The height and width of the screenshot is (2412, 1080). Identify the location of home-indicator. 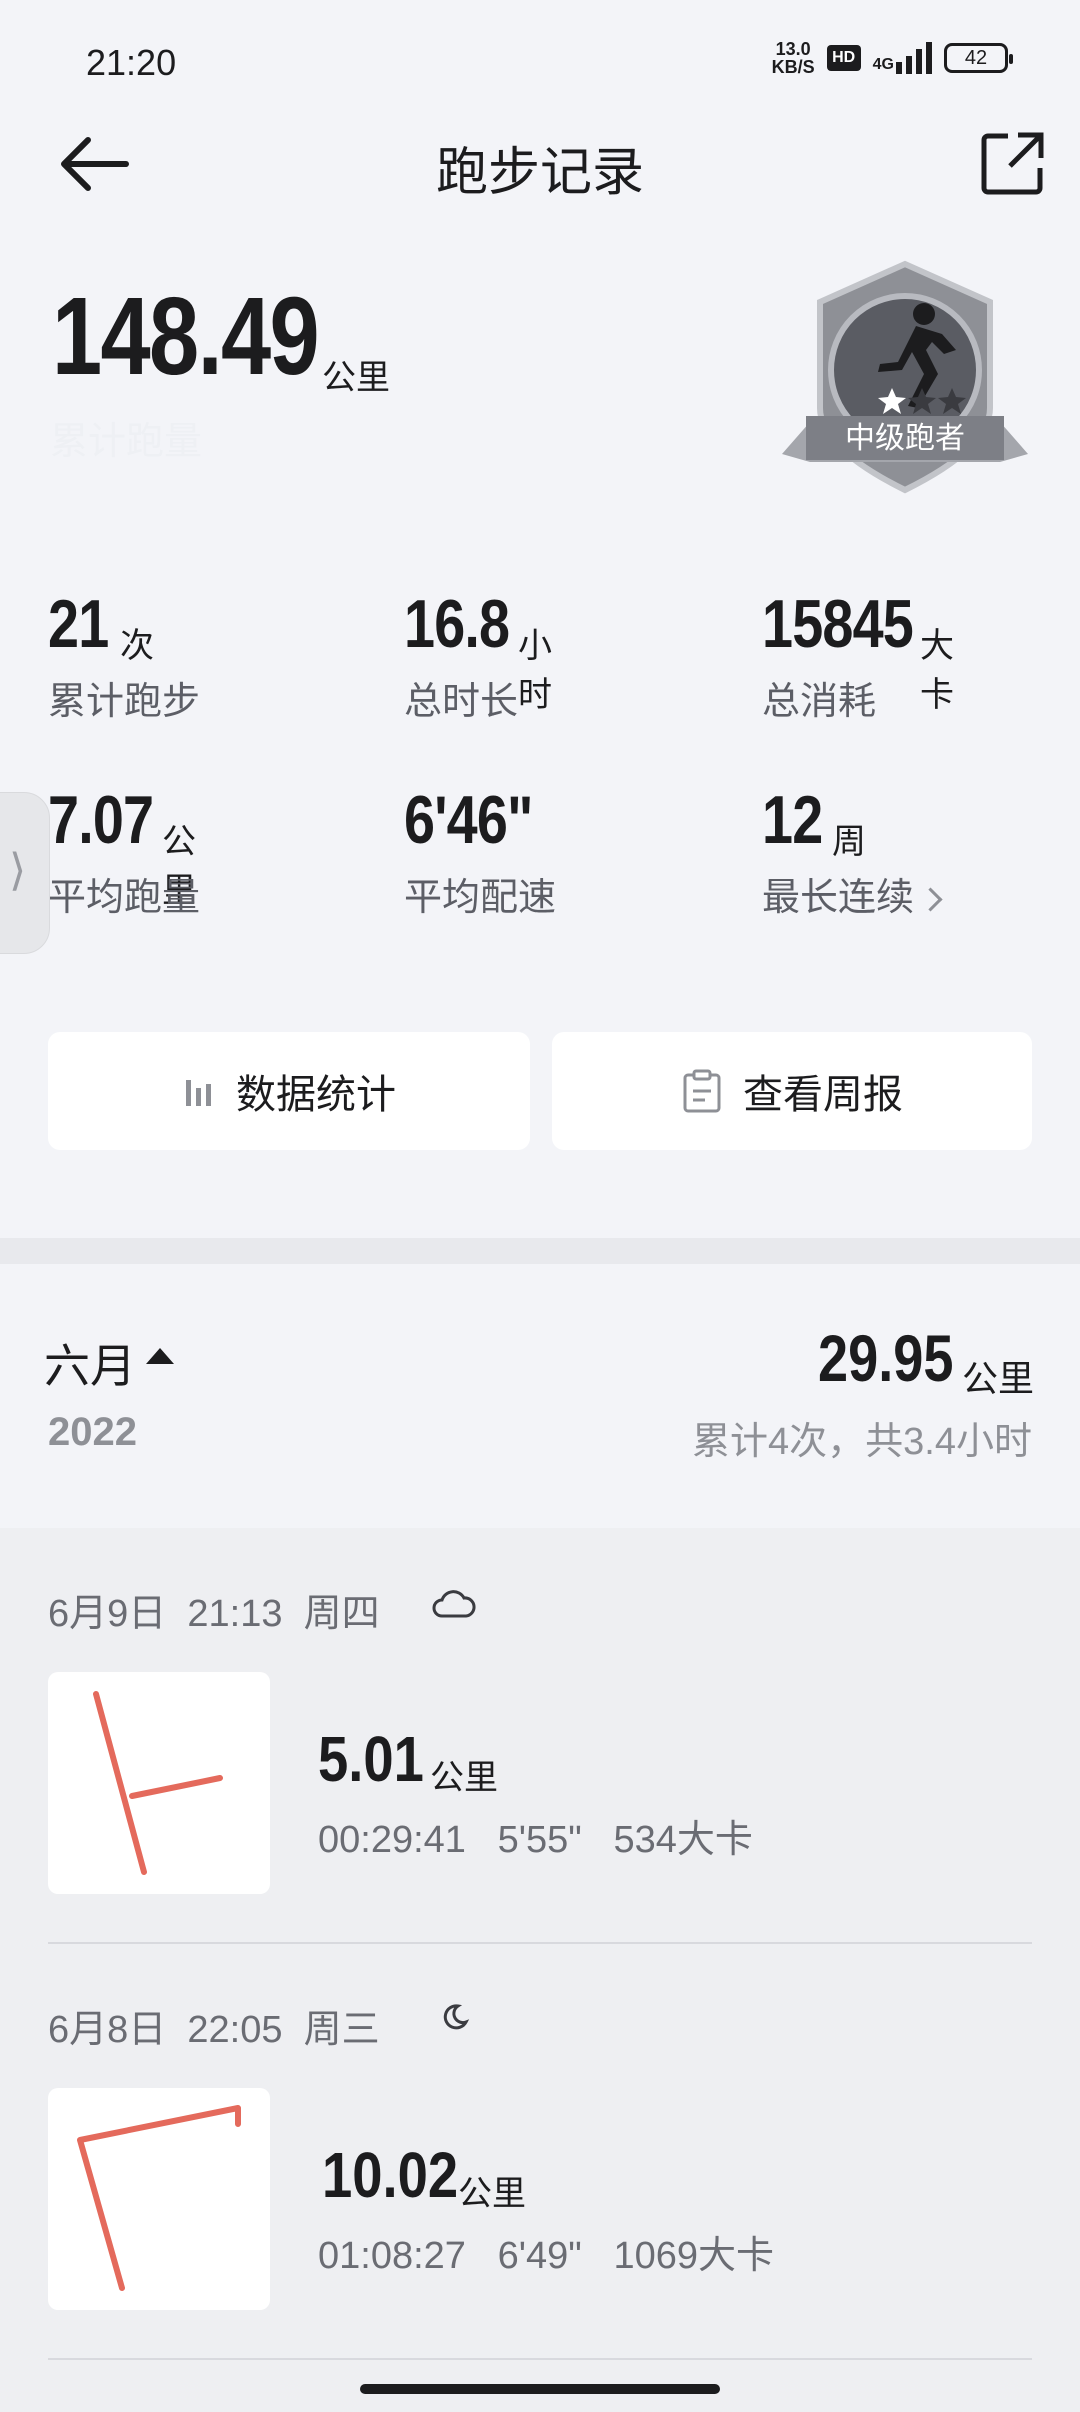
(540, 2389).